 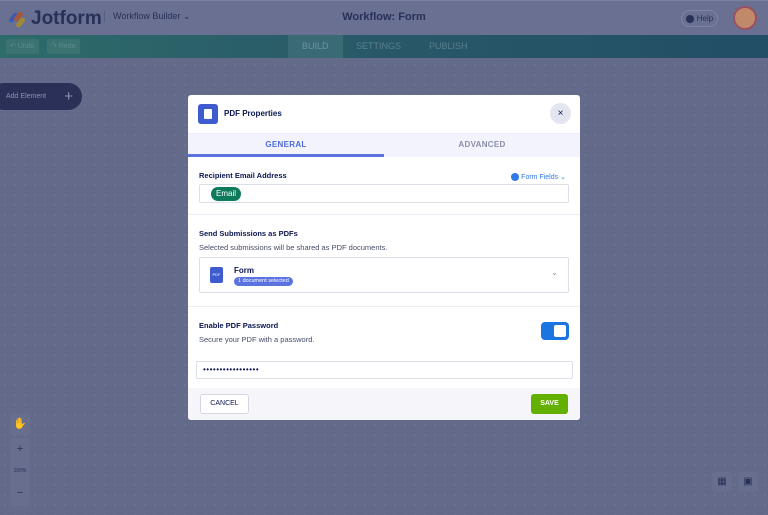 I want to click on avatar, so click(x=745, y=18).